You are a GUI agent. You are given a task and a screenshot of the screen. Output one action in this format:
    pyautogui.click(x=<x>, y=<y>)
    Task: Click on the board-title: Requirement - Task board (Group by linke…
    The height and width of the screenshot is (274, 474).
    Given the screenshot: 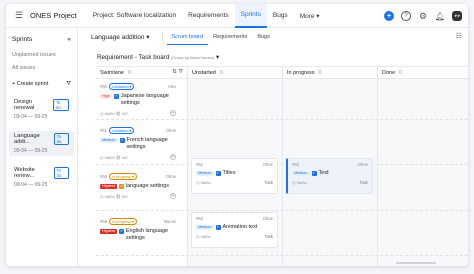 What is the action you would take?
    pyautogui.click(x=158, y=57)
    